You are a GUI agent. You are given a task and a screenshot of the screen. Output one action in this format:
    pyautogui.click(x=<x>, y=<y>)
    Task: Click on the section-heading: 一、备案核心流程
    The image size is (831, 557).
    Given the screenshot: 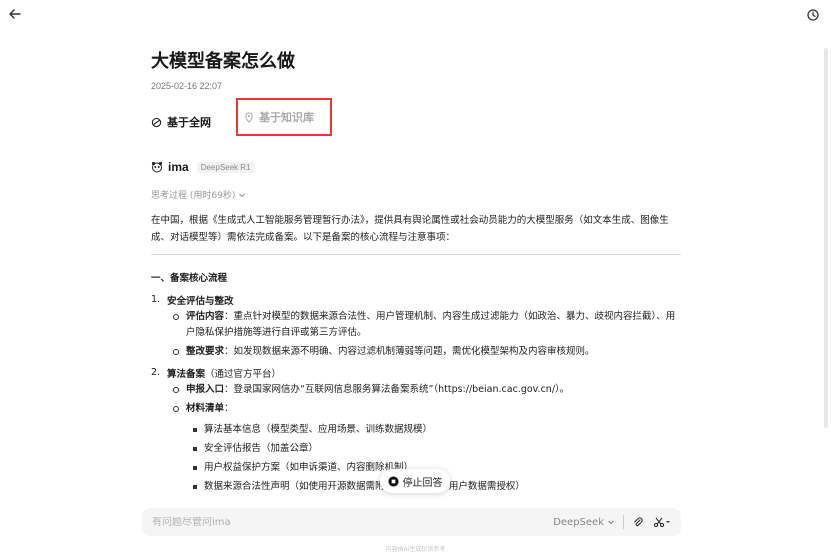 What is the action you would take?
    pyautogui.click(x=189, y=278)
    